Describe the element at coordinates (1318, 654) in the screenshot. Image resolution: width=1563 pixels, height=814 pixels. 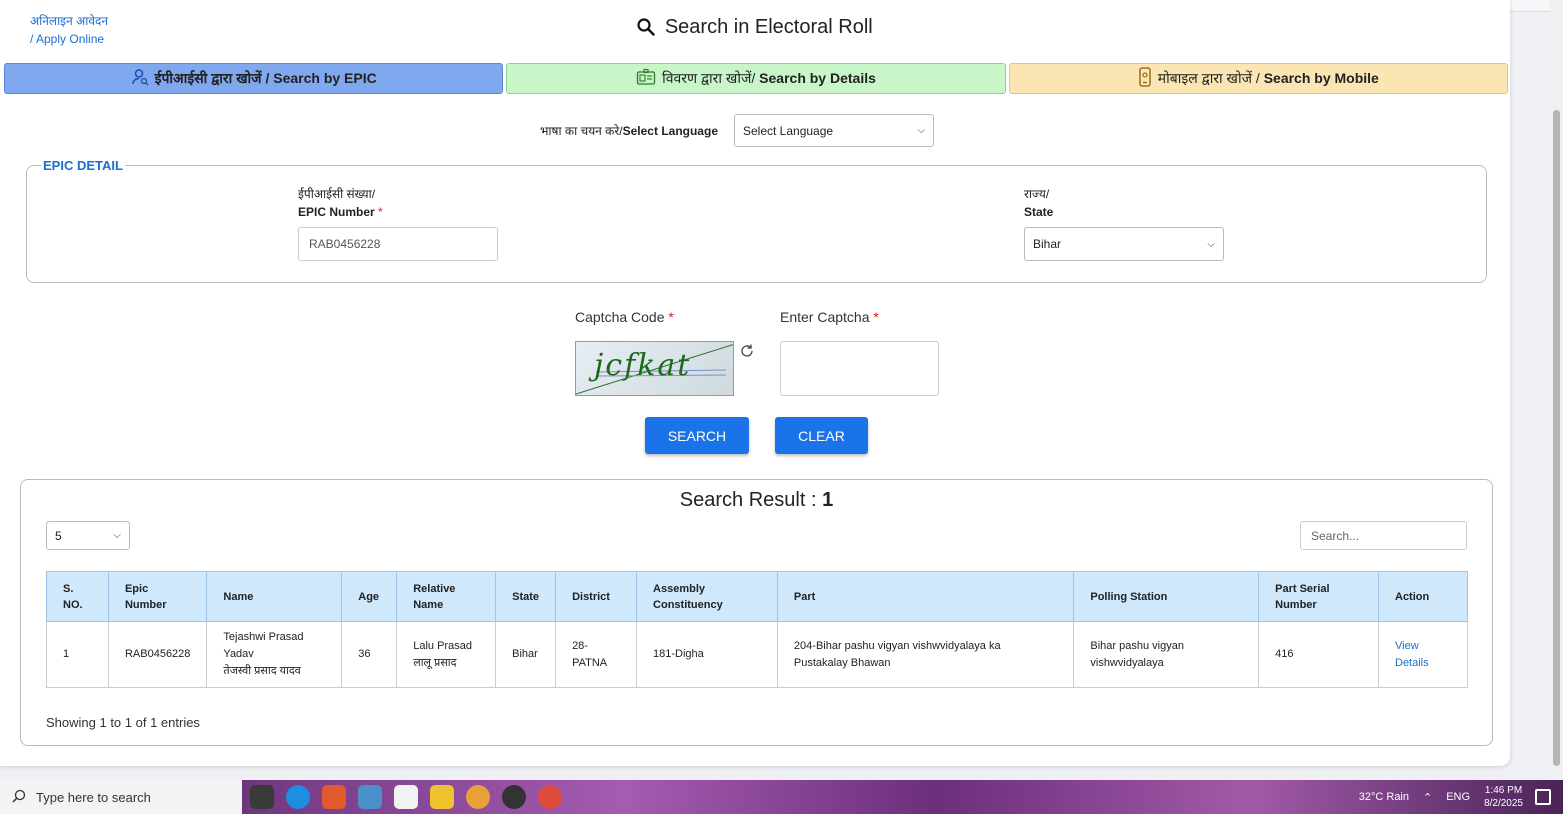
I see `cell-part-serial: 416` at that location.